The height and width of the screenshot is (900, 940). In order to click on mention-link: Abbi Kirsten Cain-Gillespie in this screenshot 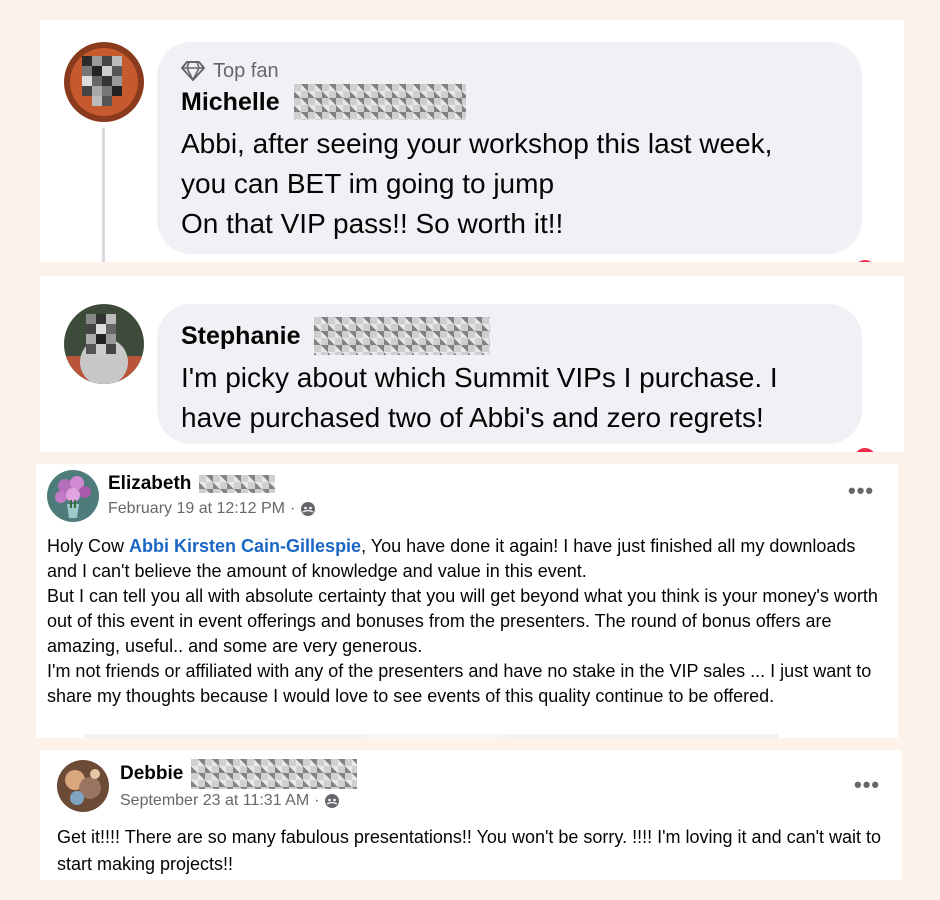, I will do `click(245, 546)`.